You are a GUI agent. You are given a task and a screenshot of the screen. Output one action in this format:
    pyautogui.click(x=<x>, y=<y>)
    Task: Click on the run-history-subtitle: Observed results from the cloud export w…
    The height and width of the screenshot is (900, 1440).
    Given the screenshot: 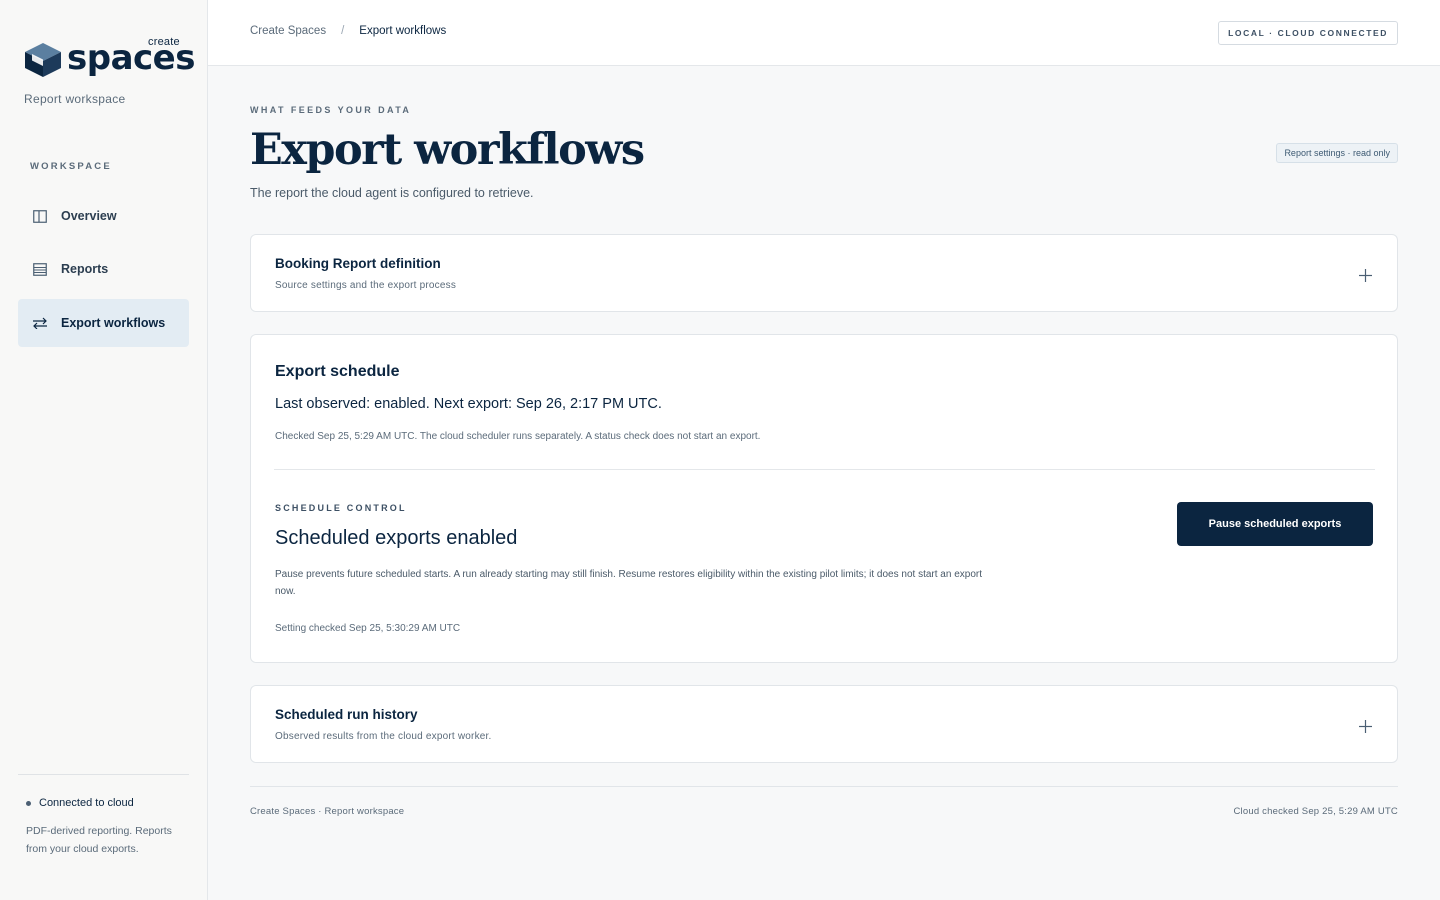 What is the action you would take?
    pyautogui.click(x=383, y=736)
    